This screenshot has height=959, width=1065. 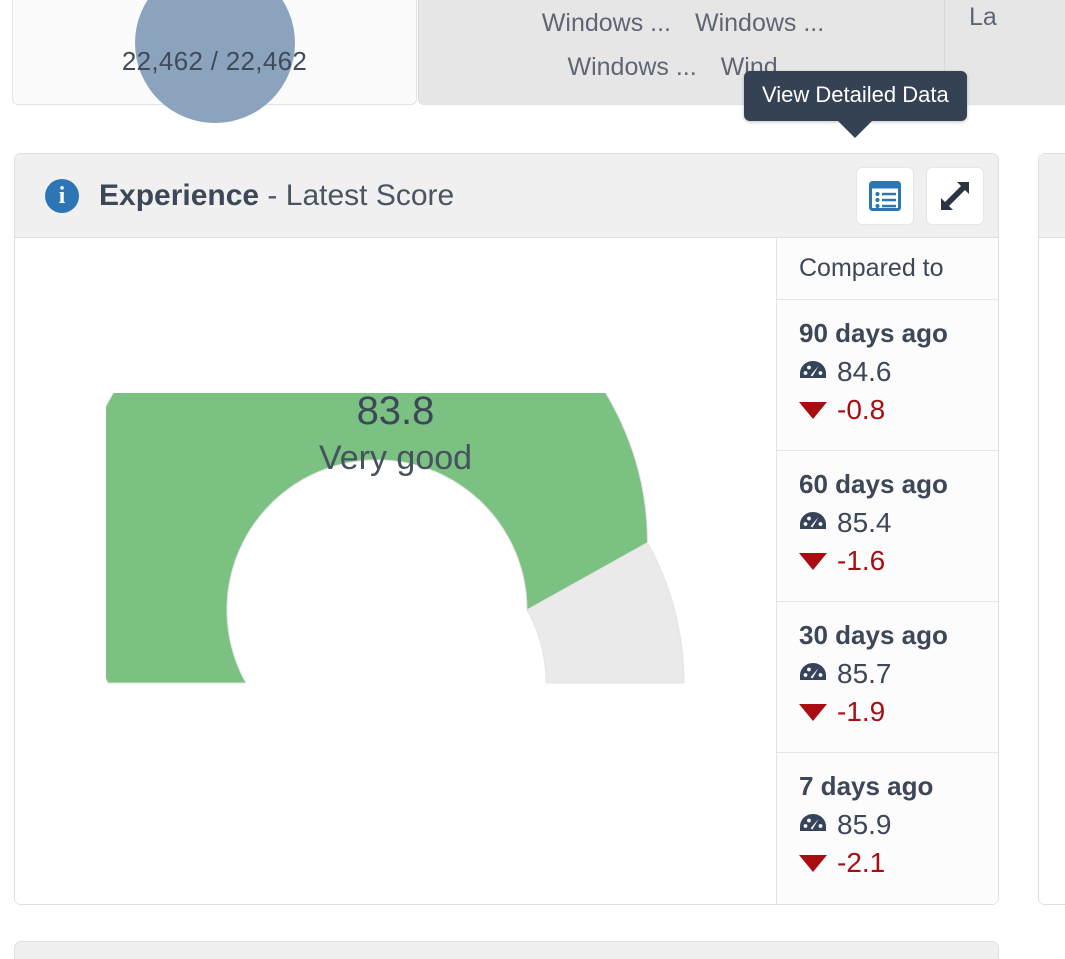 What do you see at coordinates (506, 196) in the screenshot?
I see `card-header: i Experience - Latest Score` at bounding box center [506, 196].